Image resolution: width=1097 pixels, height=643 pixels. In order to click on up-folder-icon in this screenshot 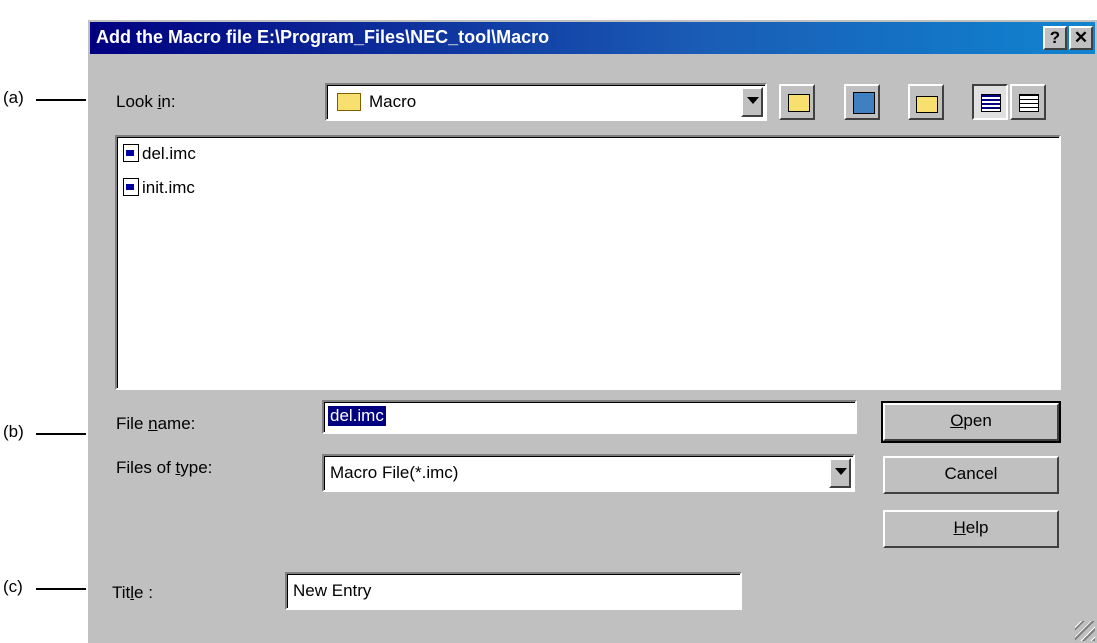, I will do `click(799, 103)`.